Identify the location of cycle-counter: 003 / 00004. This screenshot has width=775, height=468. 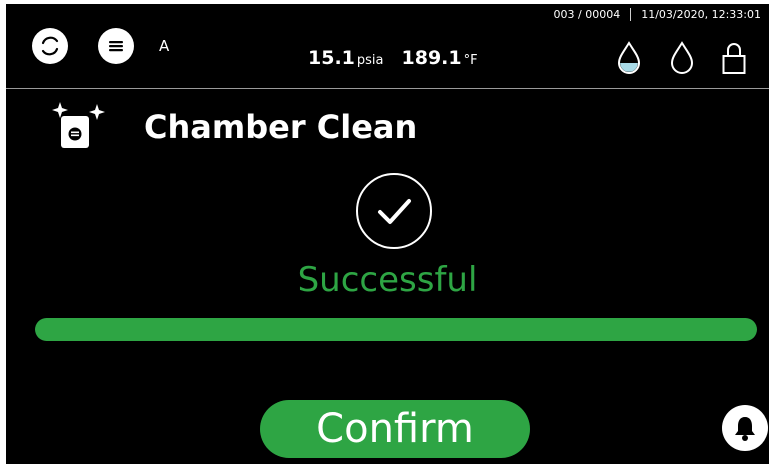
(587, 14).